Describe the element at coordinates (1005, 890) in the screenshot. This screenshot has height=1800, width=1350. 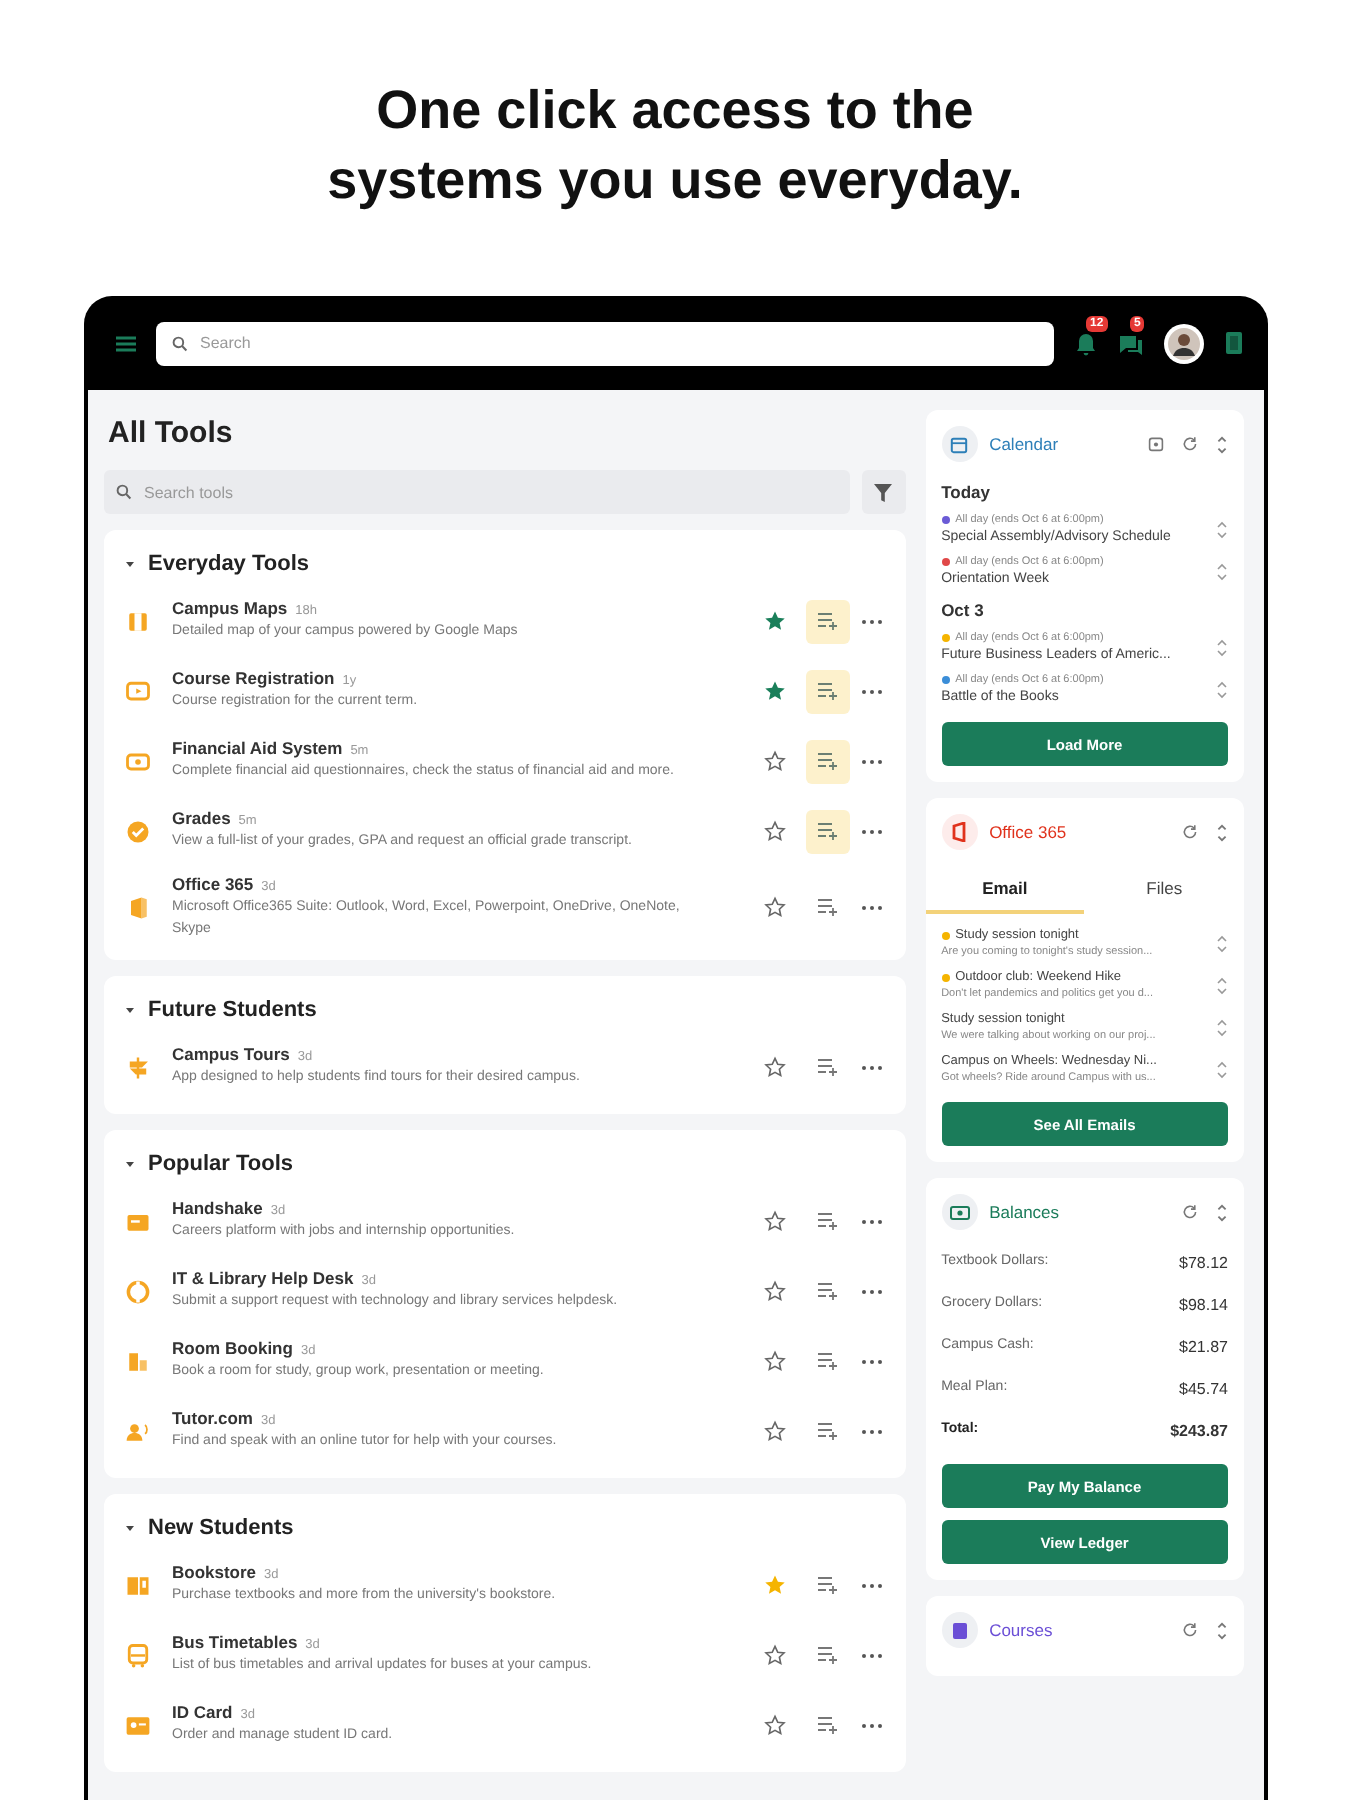
I see `tab: Email` at that location.